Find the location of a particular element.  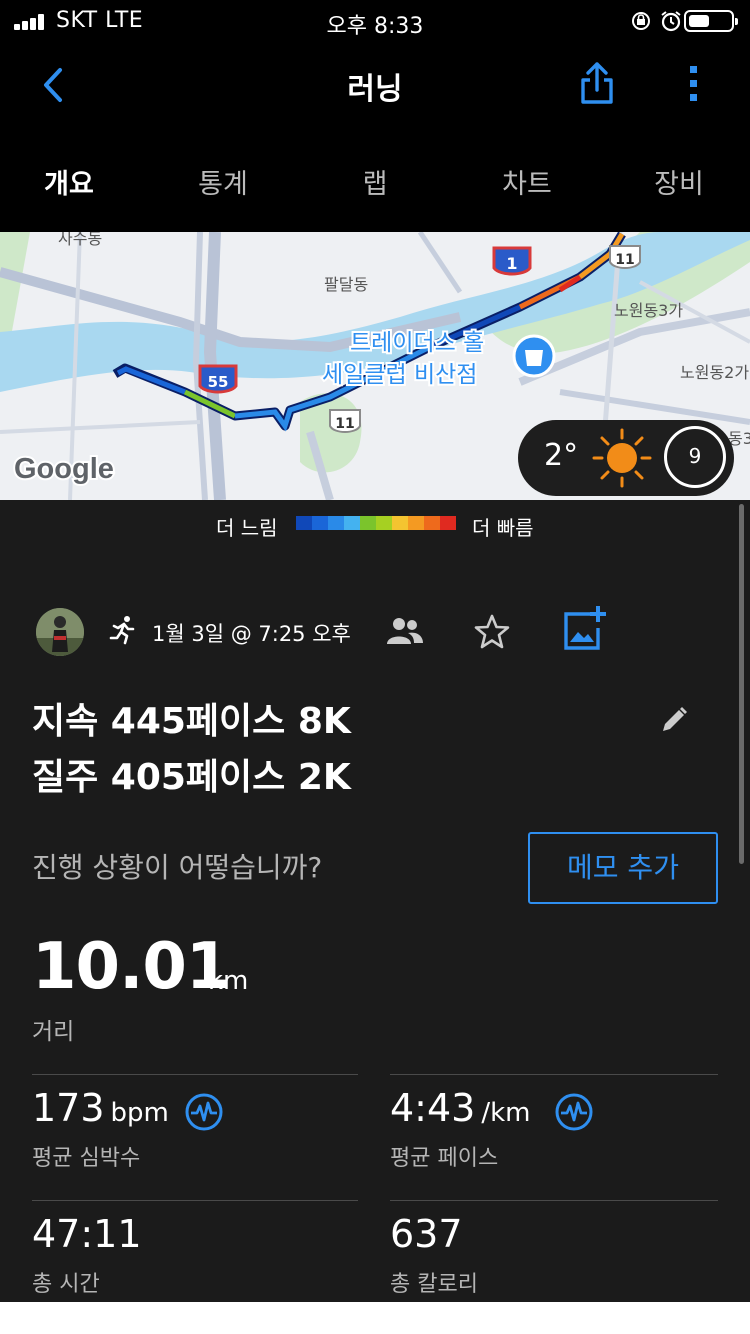

share-button is located at coordinates (597, 83).